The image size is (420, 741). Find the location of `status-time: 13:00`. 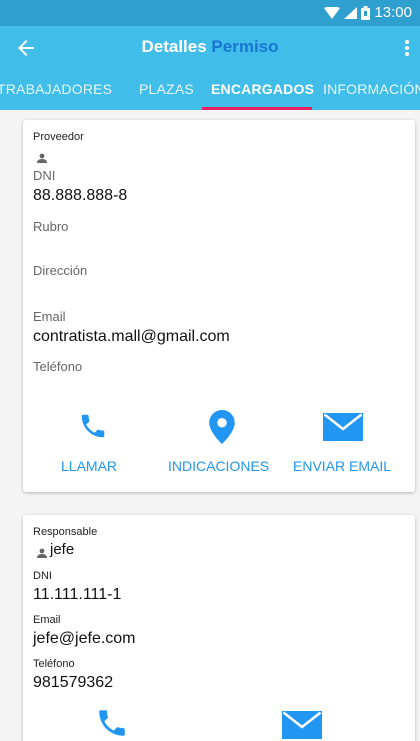

status-time: 13:00 is located at coordinates (393, 12).